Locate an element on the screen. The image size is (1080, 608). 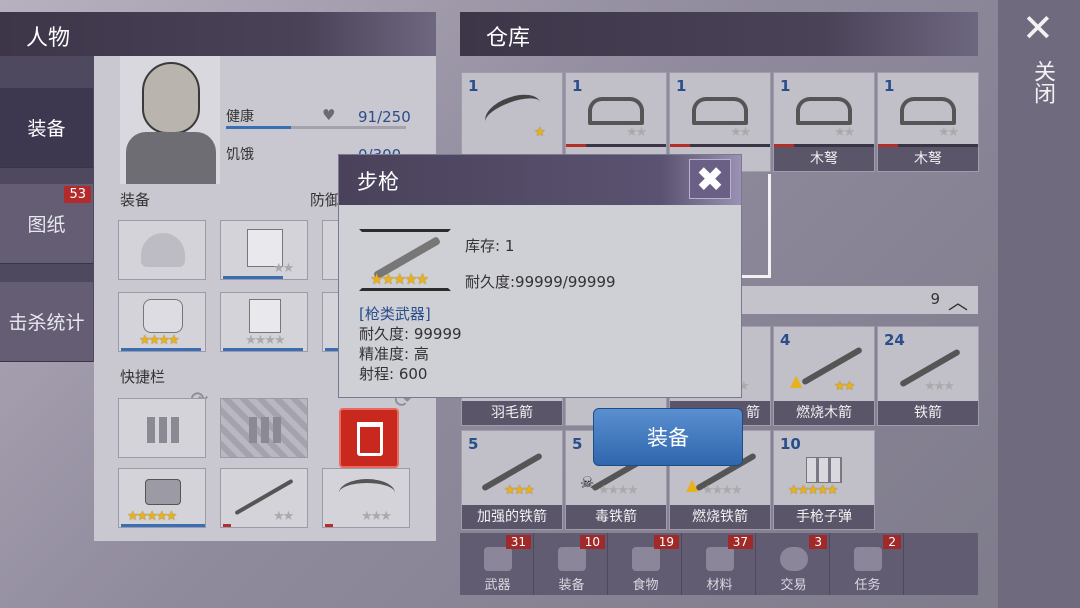
item-crossbow-4: 1 ★★ 木弩 is located at coordinates (928, 122).